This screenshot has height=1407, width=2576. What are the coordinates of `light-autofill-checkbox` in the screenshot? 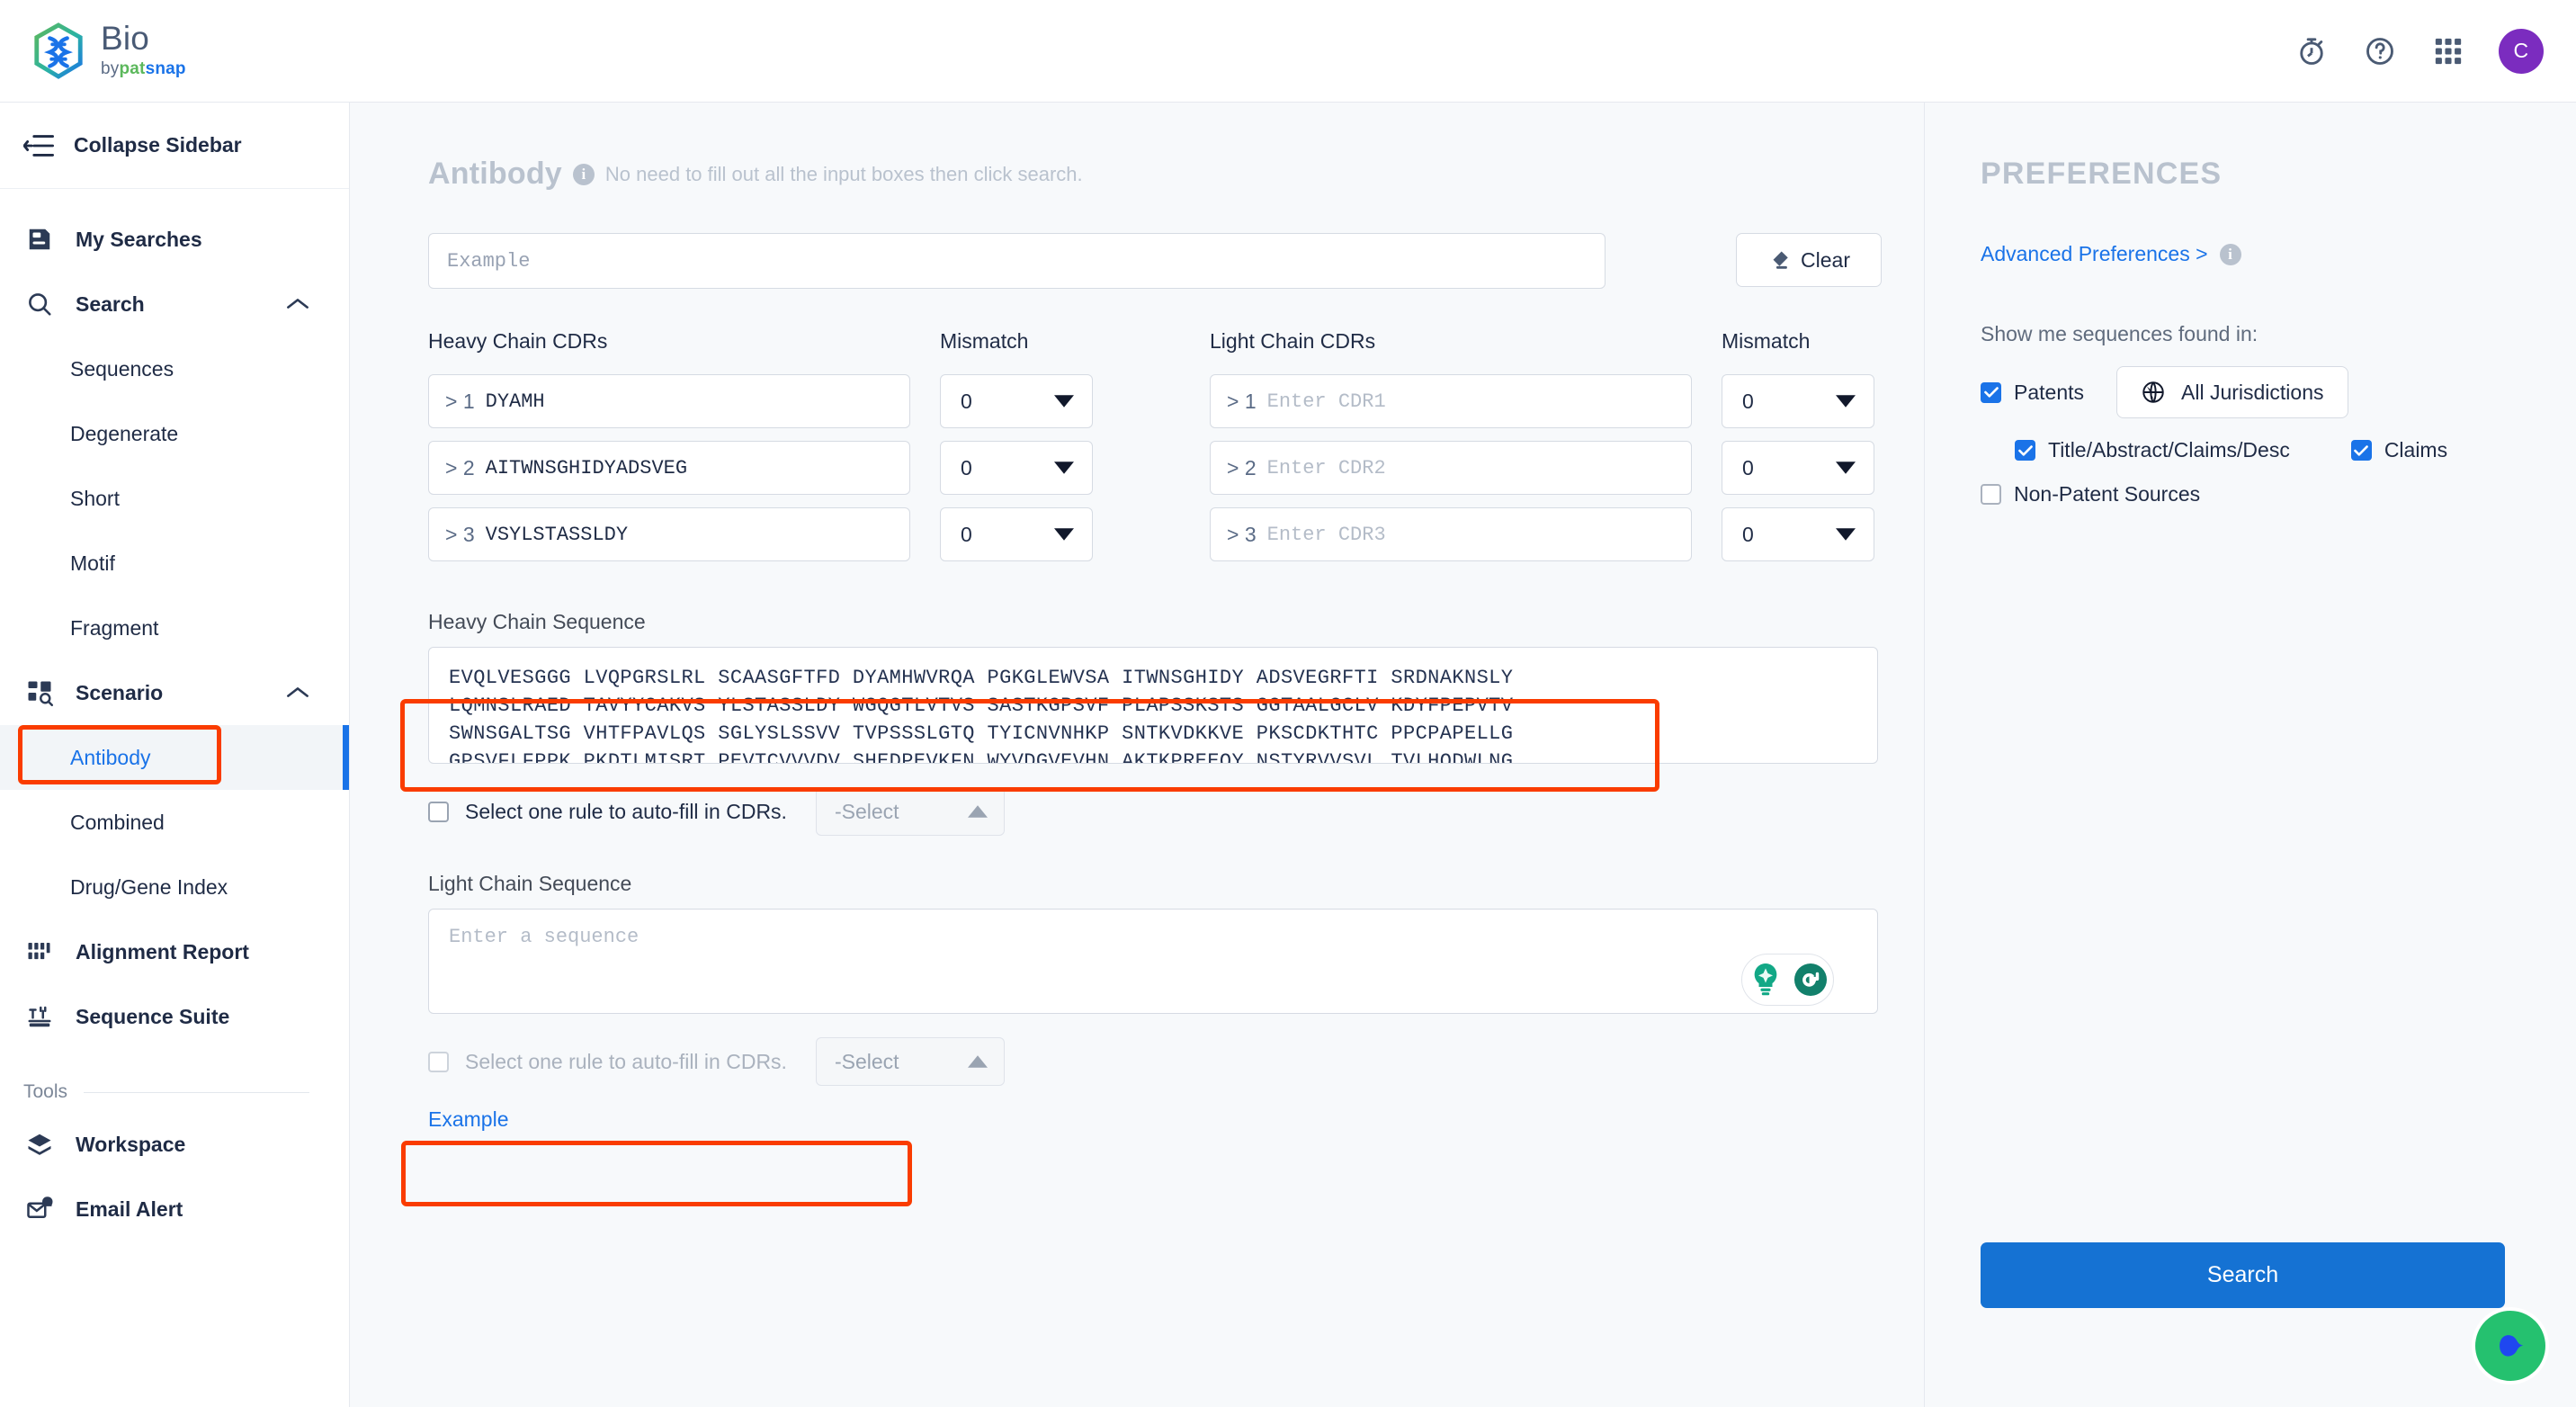 It's located at (438, 1061).